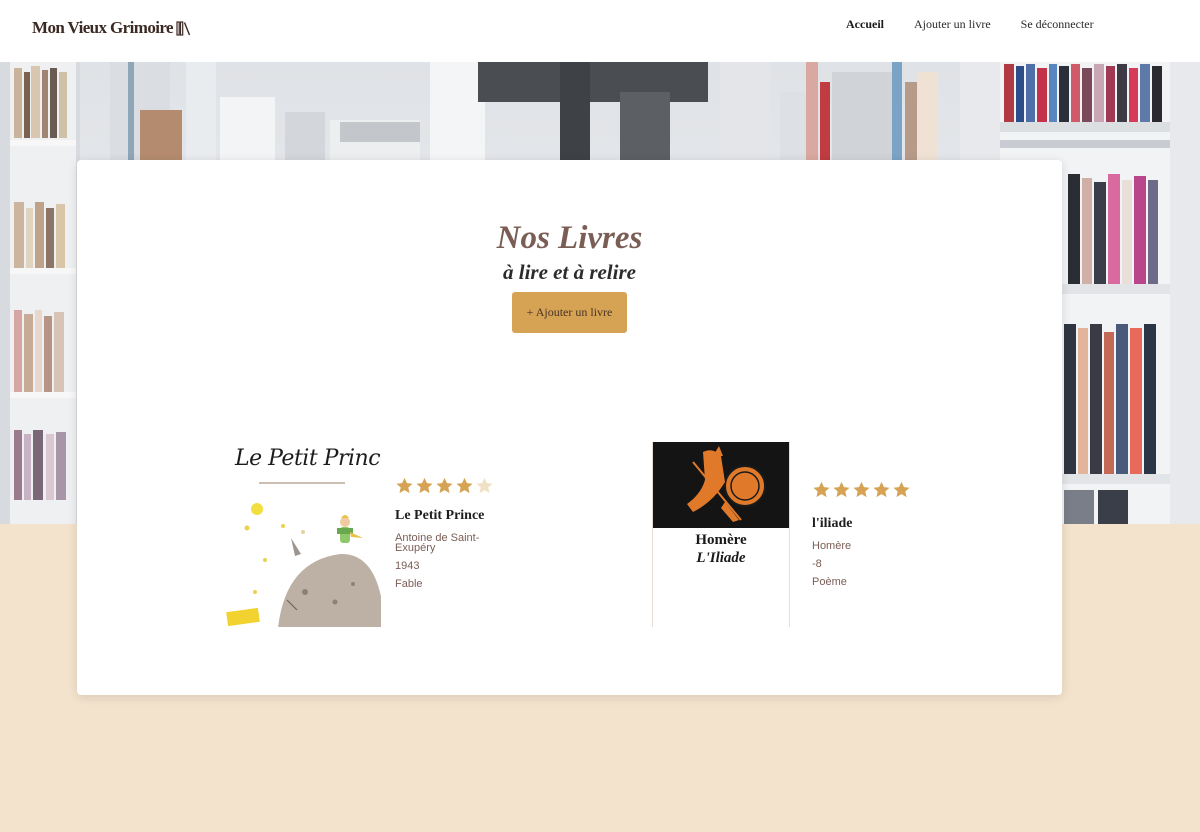 The width and height of the screenshot is (1200, 832). Describe the element at coordinates (867, 524) in the screenshot. I see `book-title: l'iliade` at that location.